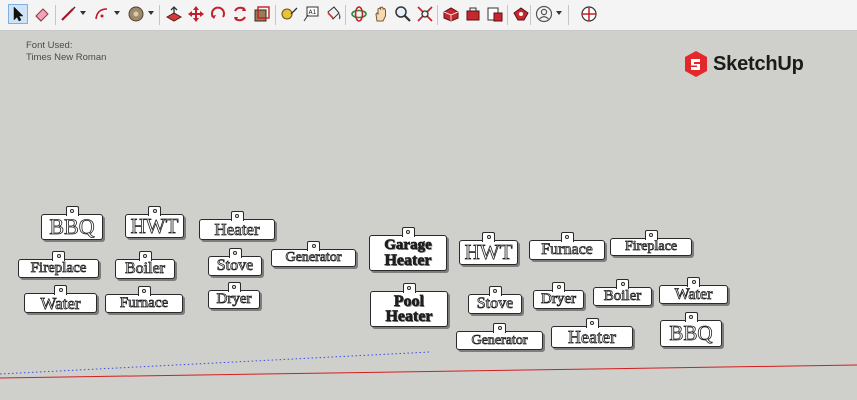 This screenshot has width=857, height=400. Describe the element at coordinates (622, 292) in the screenshot. I see `tag-right-boiler: Boiler` at that location.